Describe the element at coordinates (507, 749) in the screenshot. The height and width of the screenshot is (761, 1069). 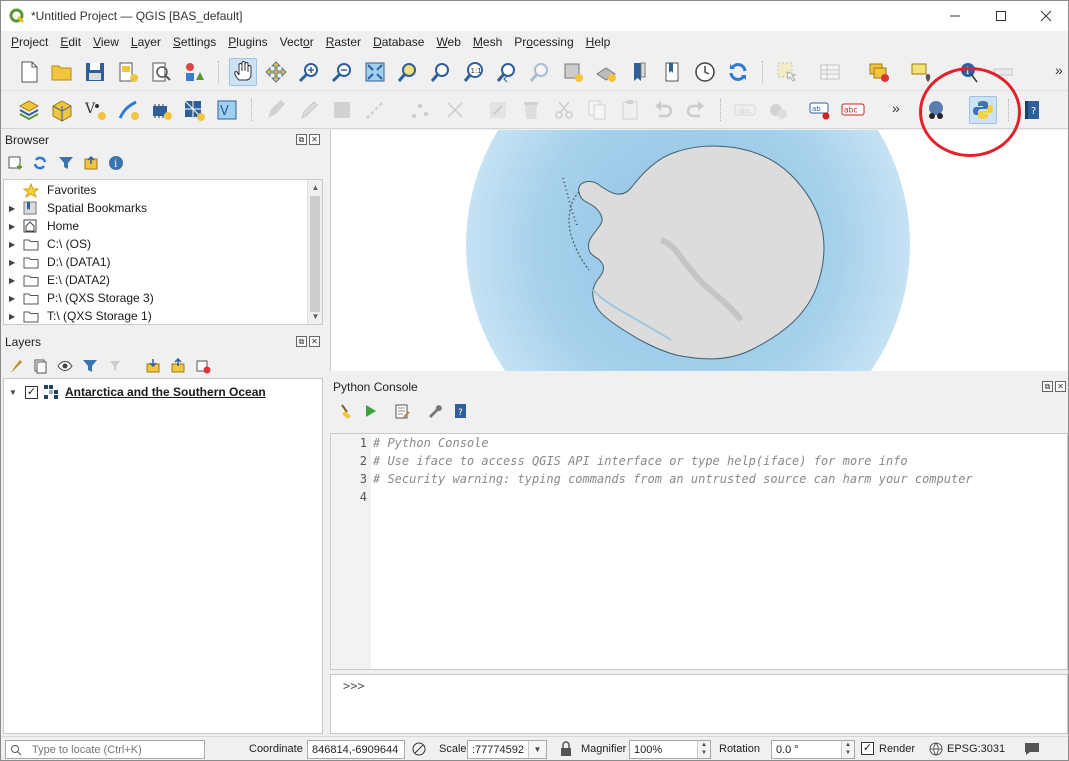
I see `scale-field: :77774592 ▼` at that location.